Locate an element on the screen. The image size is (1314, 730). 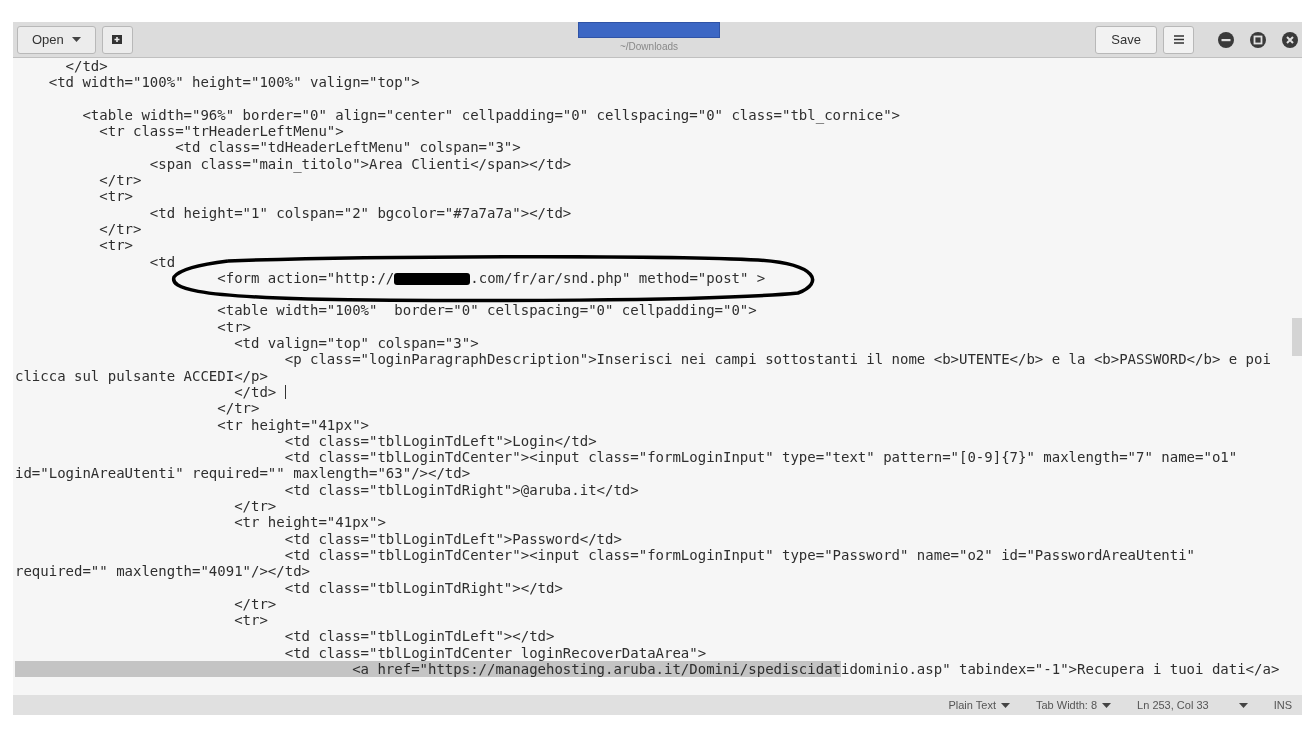
new-tab-button is located at coordinates (117, 39).